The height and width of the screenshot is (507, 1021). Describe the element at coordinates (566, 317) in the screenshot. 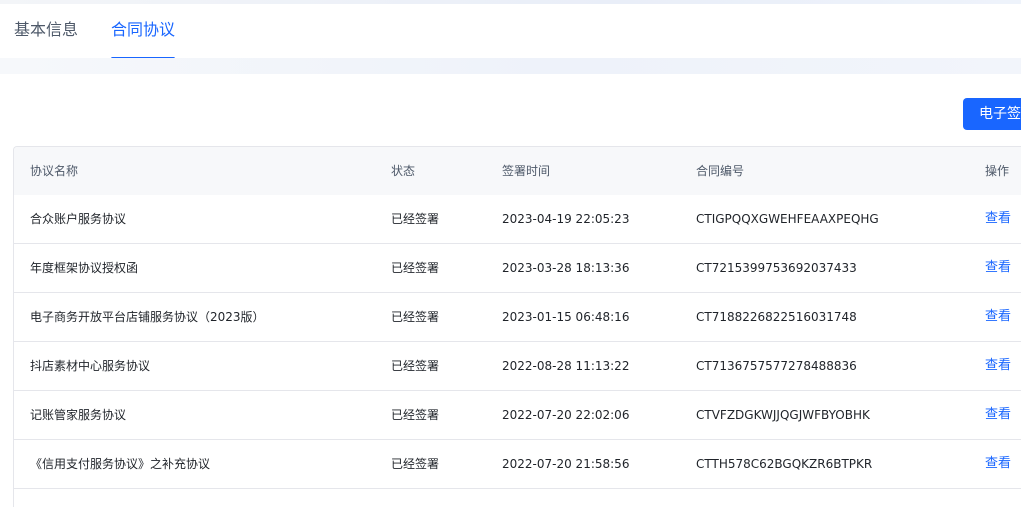

I see `cell-sign-time: 2023-01-15 06:48:16` at that location.